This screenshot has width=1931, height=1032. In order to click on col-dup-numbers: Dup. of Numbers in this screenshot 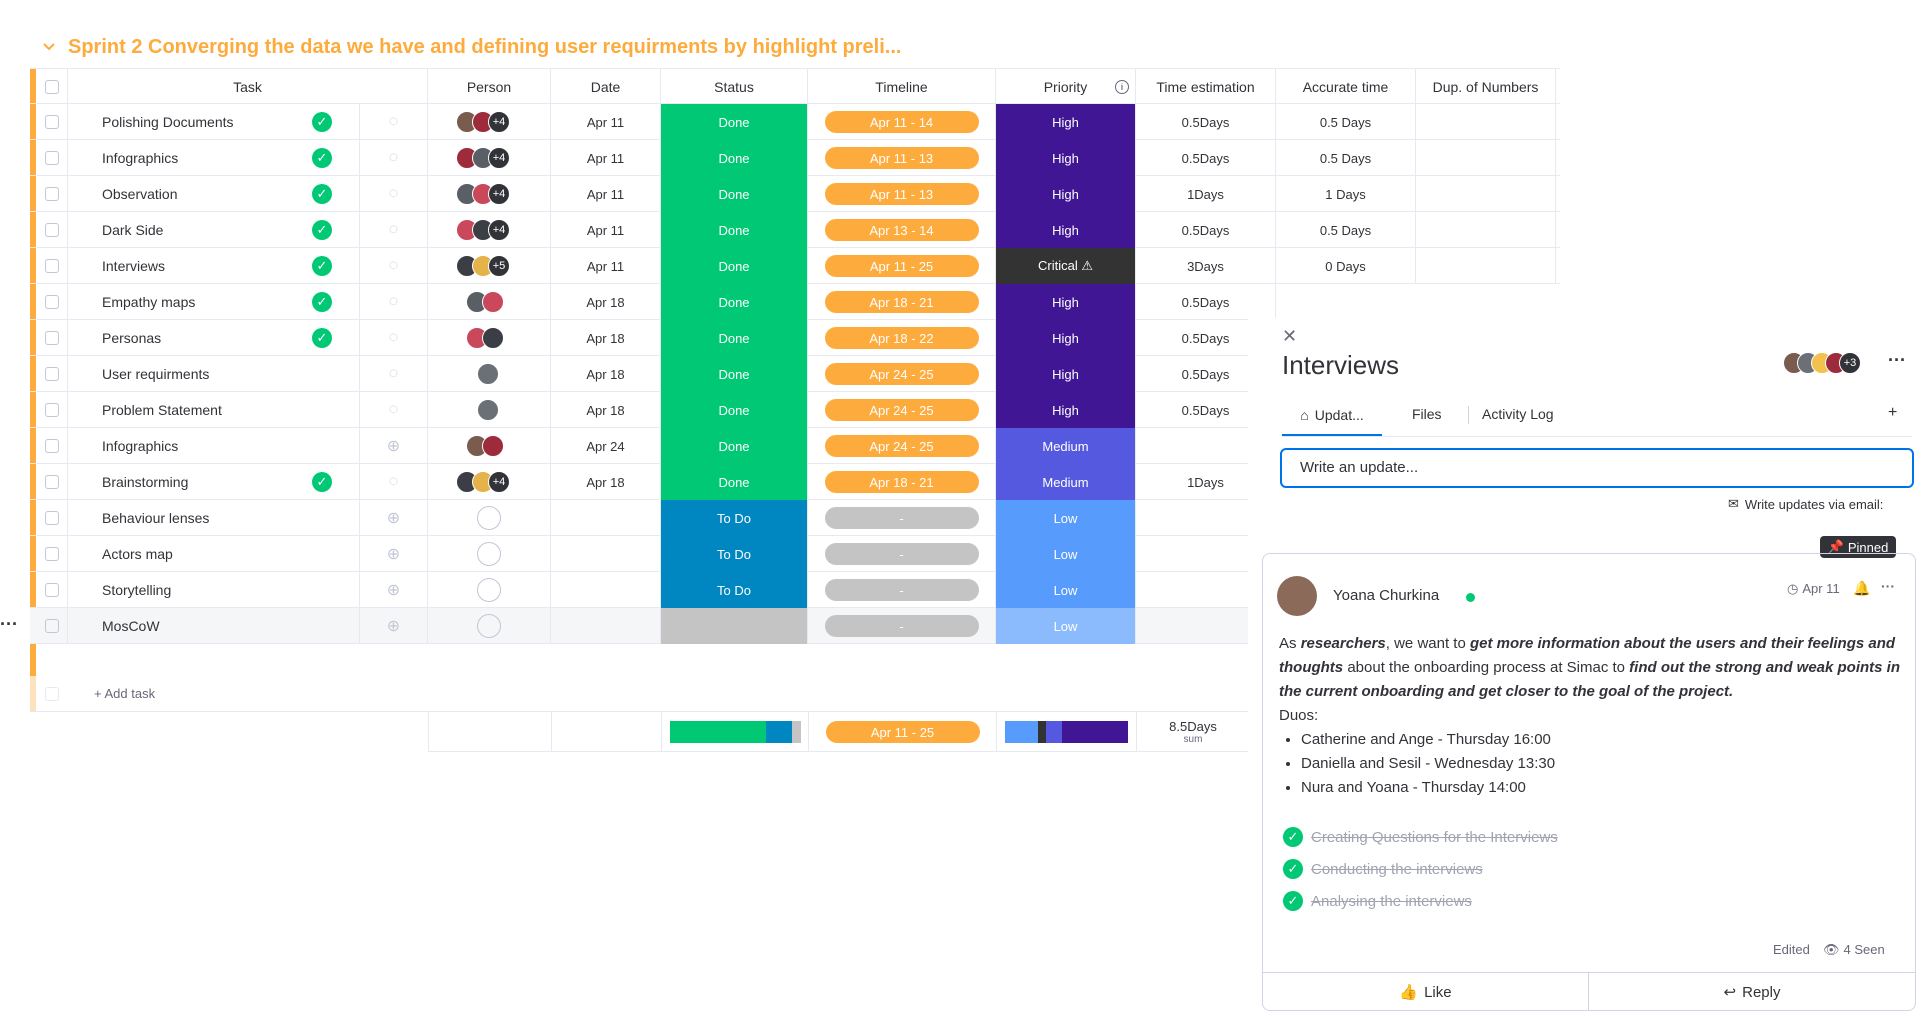, I will do `click(1486, 87)`.